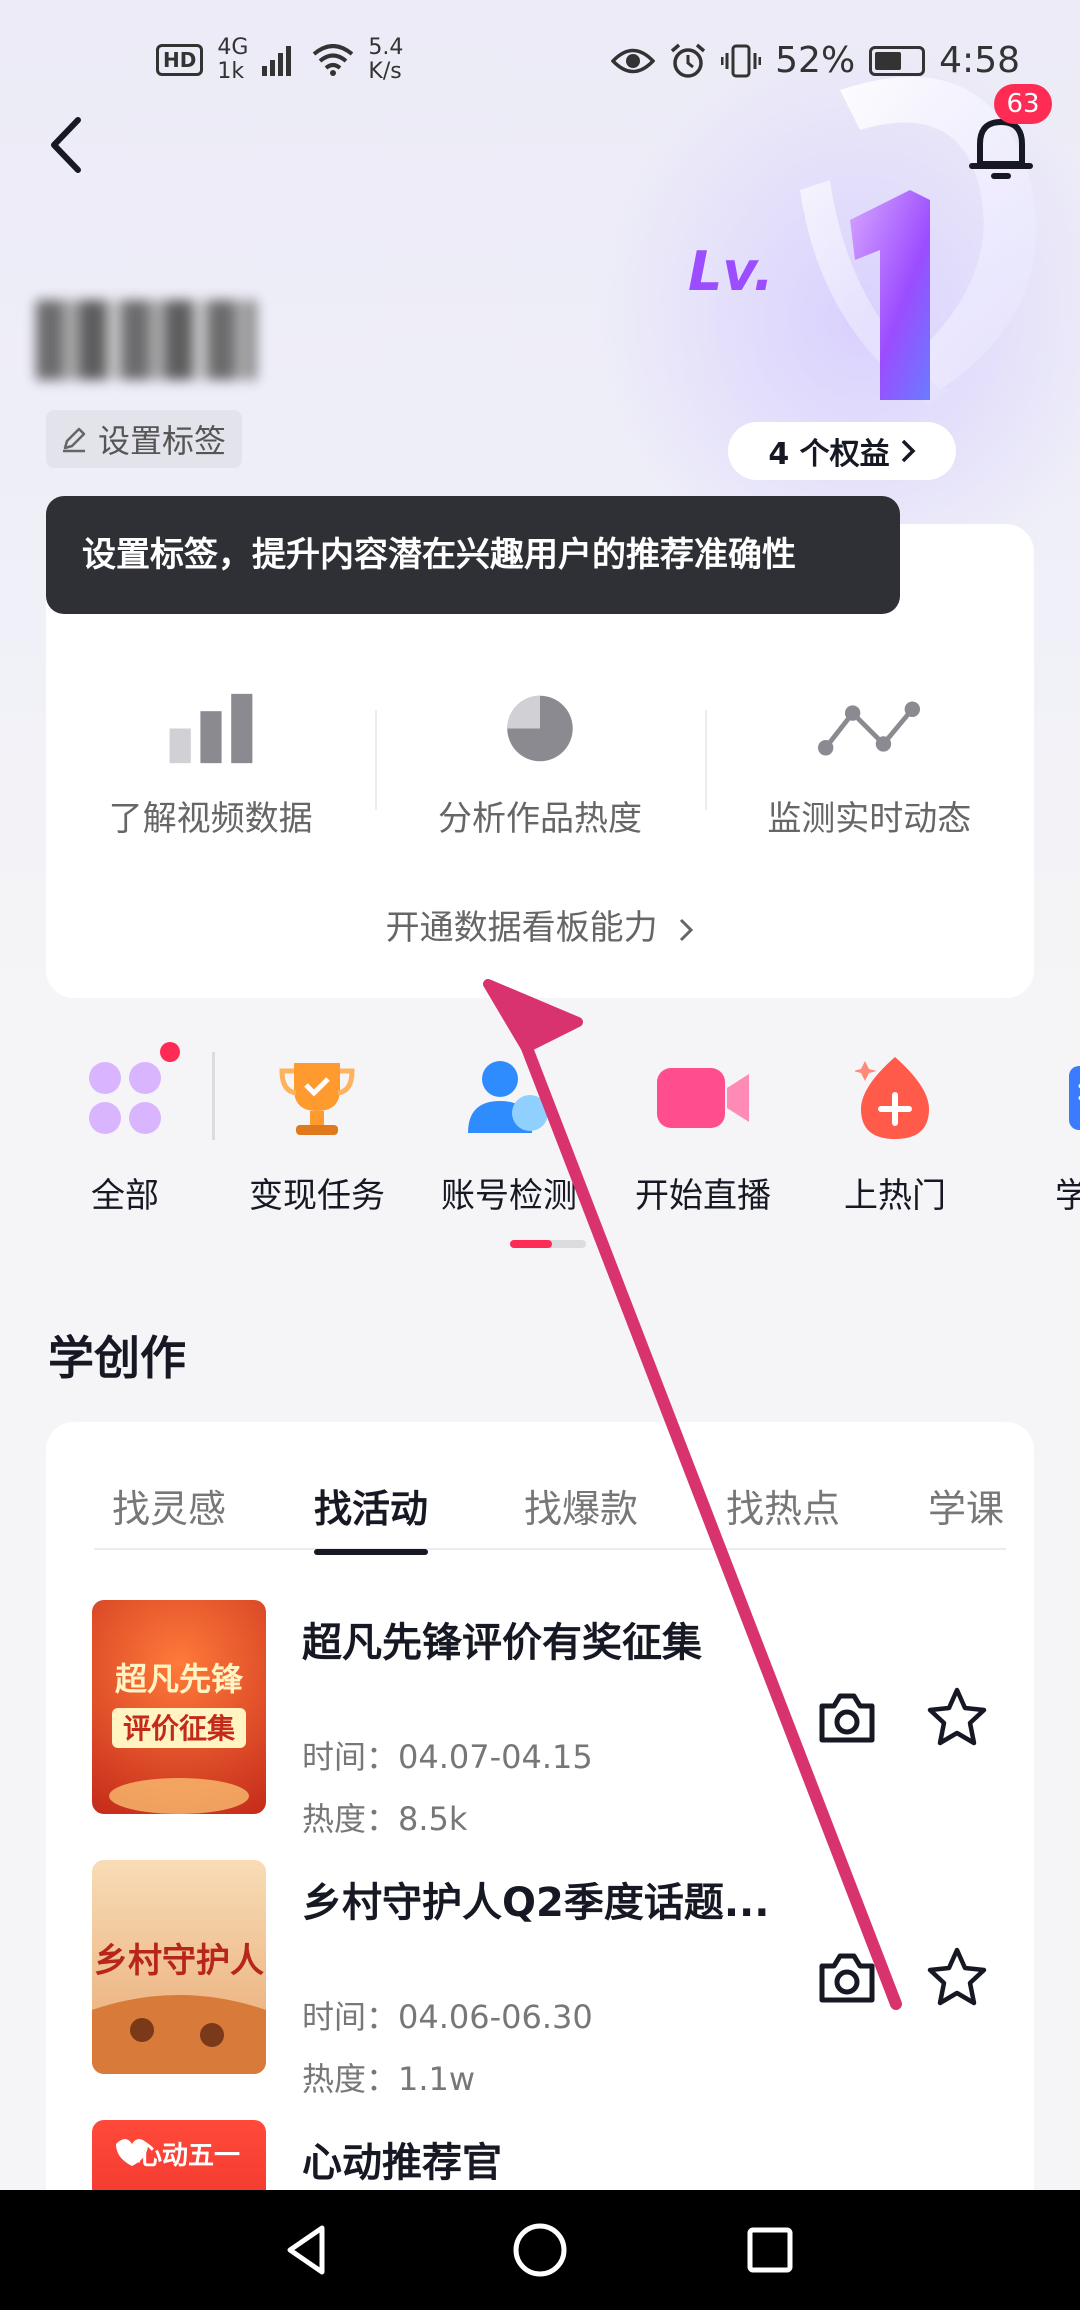  I want to click on shortcut-account-check: 账号检测, so click(509, 1133).